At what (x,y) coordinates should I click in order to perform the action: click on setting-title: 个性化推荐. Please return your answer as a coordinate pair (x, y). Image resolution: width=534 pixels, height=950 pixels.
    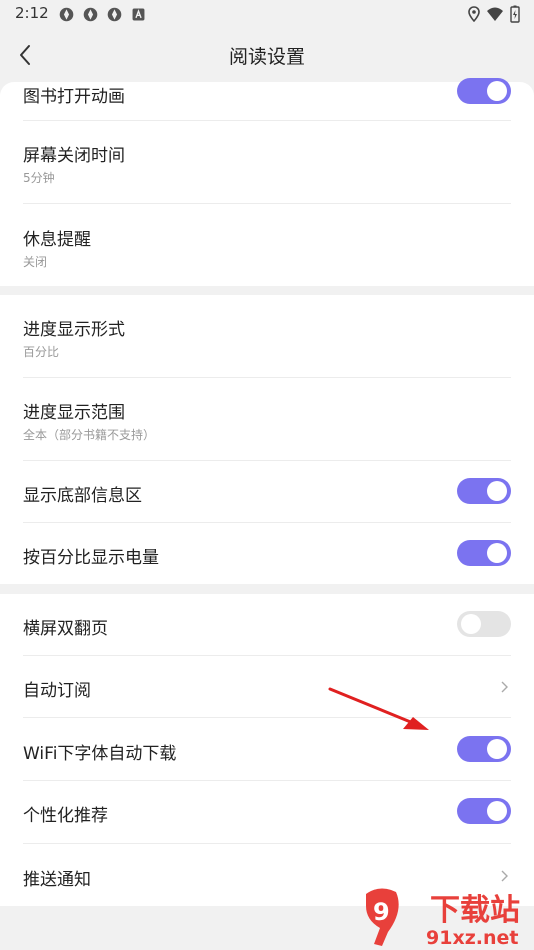
    Looking at the image, I should click on (65, 816).